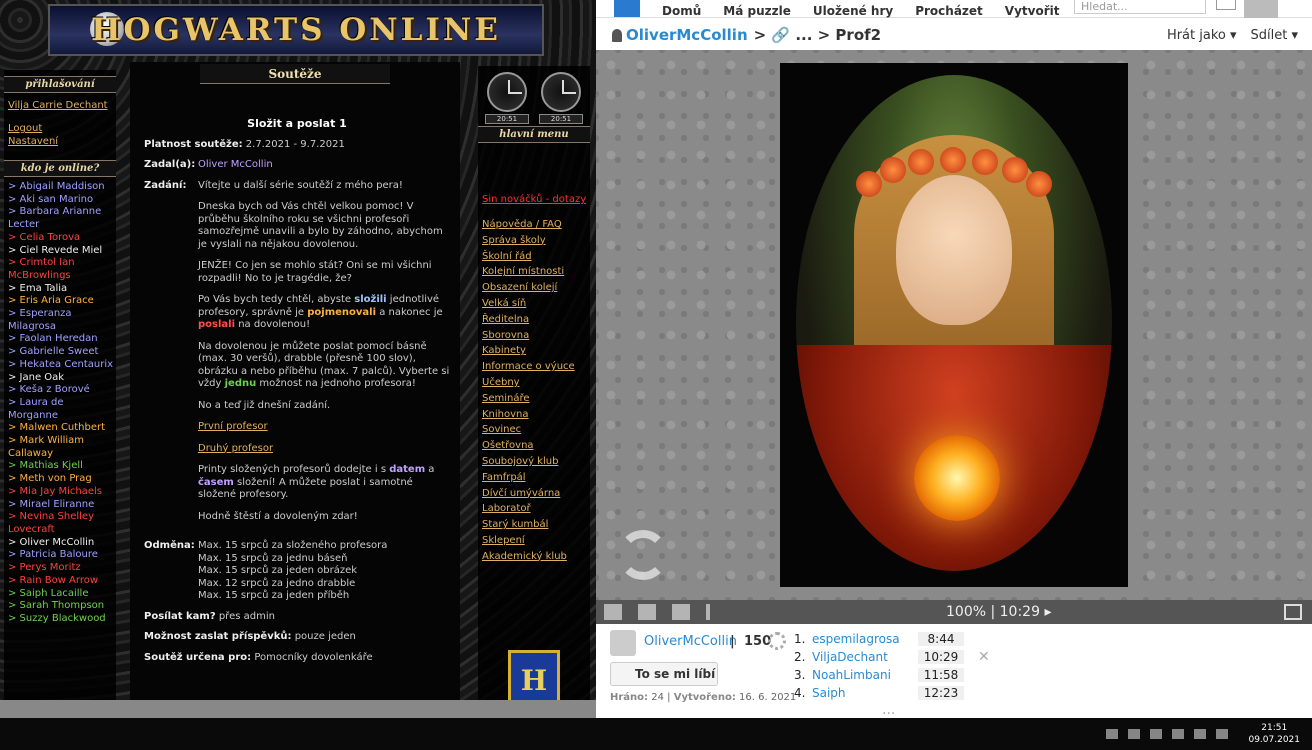 The width and height of the screenshot is (1312, 750). What do you see at coordinates (534, 256) in the screenshot?
I see `menu-item: Školní řád` at bounding box center [534, 256].